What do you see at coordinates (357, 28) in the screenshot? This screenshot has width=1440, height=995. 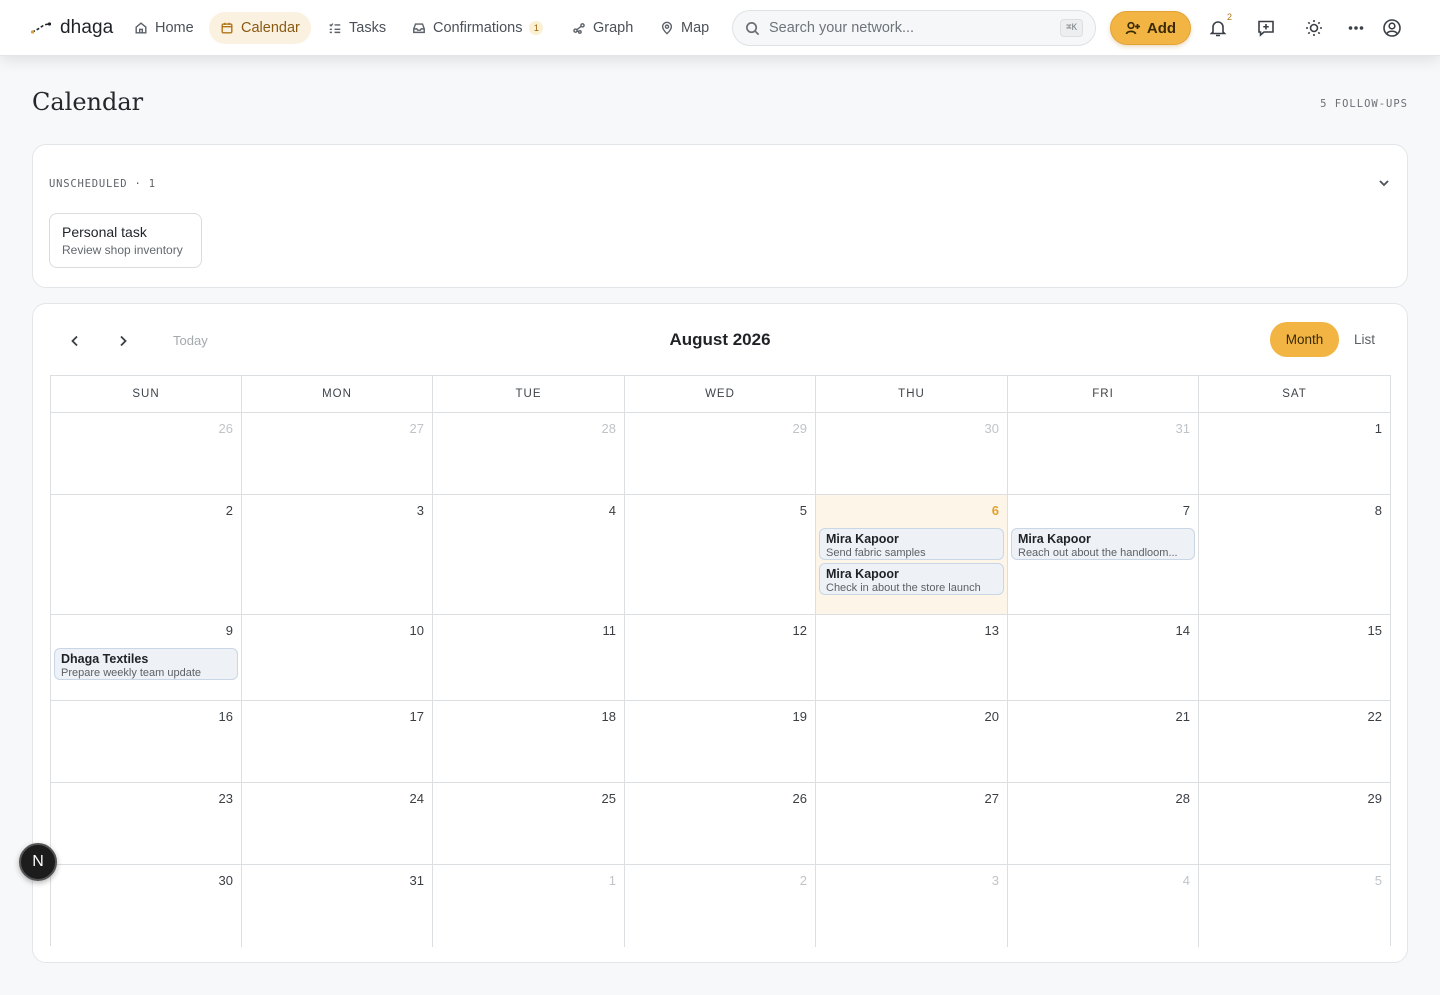 I see `nav-tasks: Tasks` at bounding box center [357, 28].